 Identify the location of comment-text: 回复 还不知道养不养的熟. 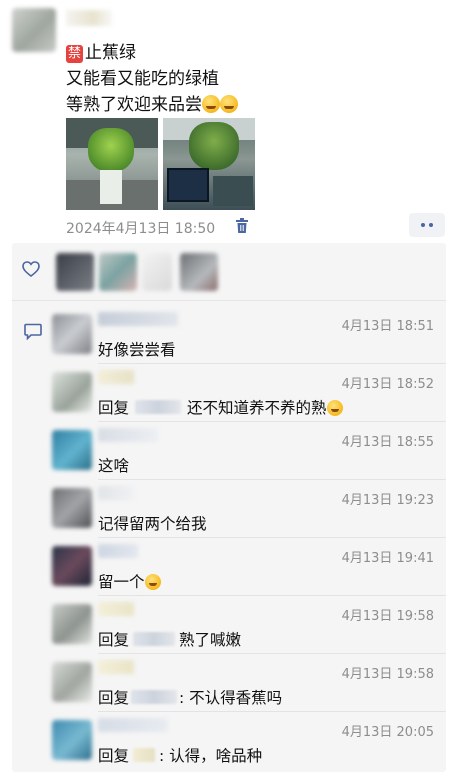
(220, 407).